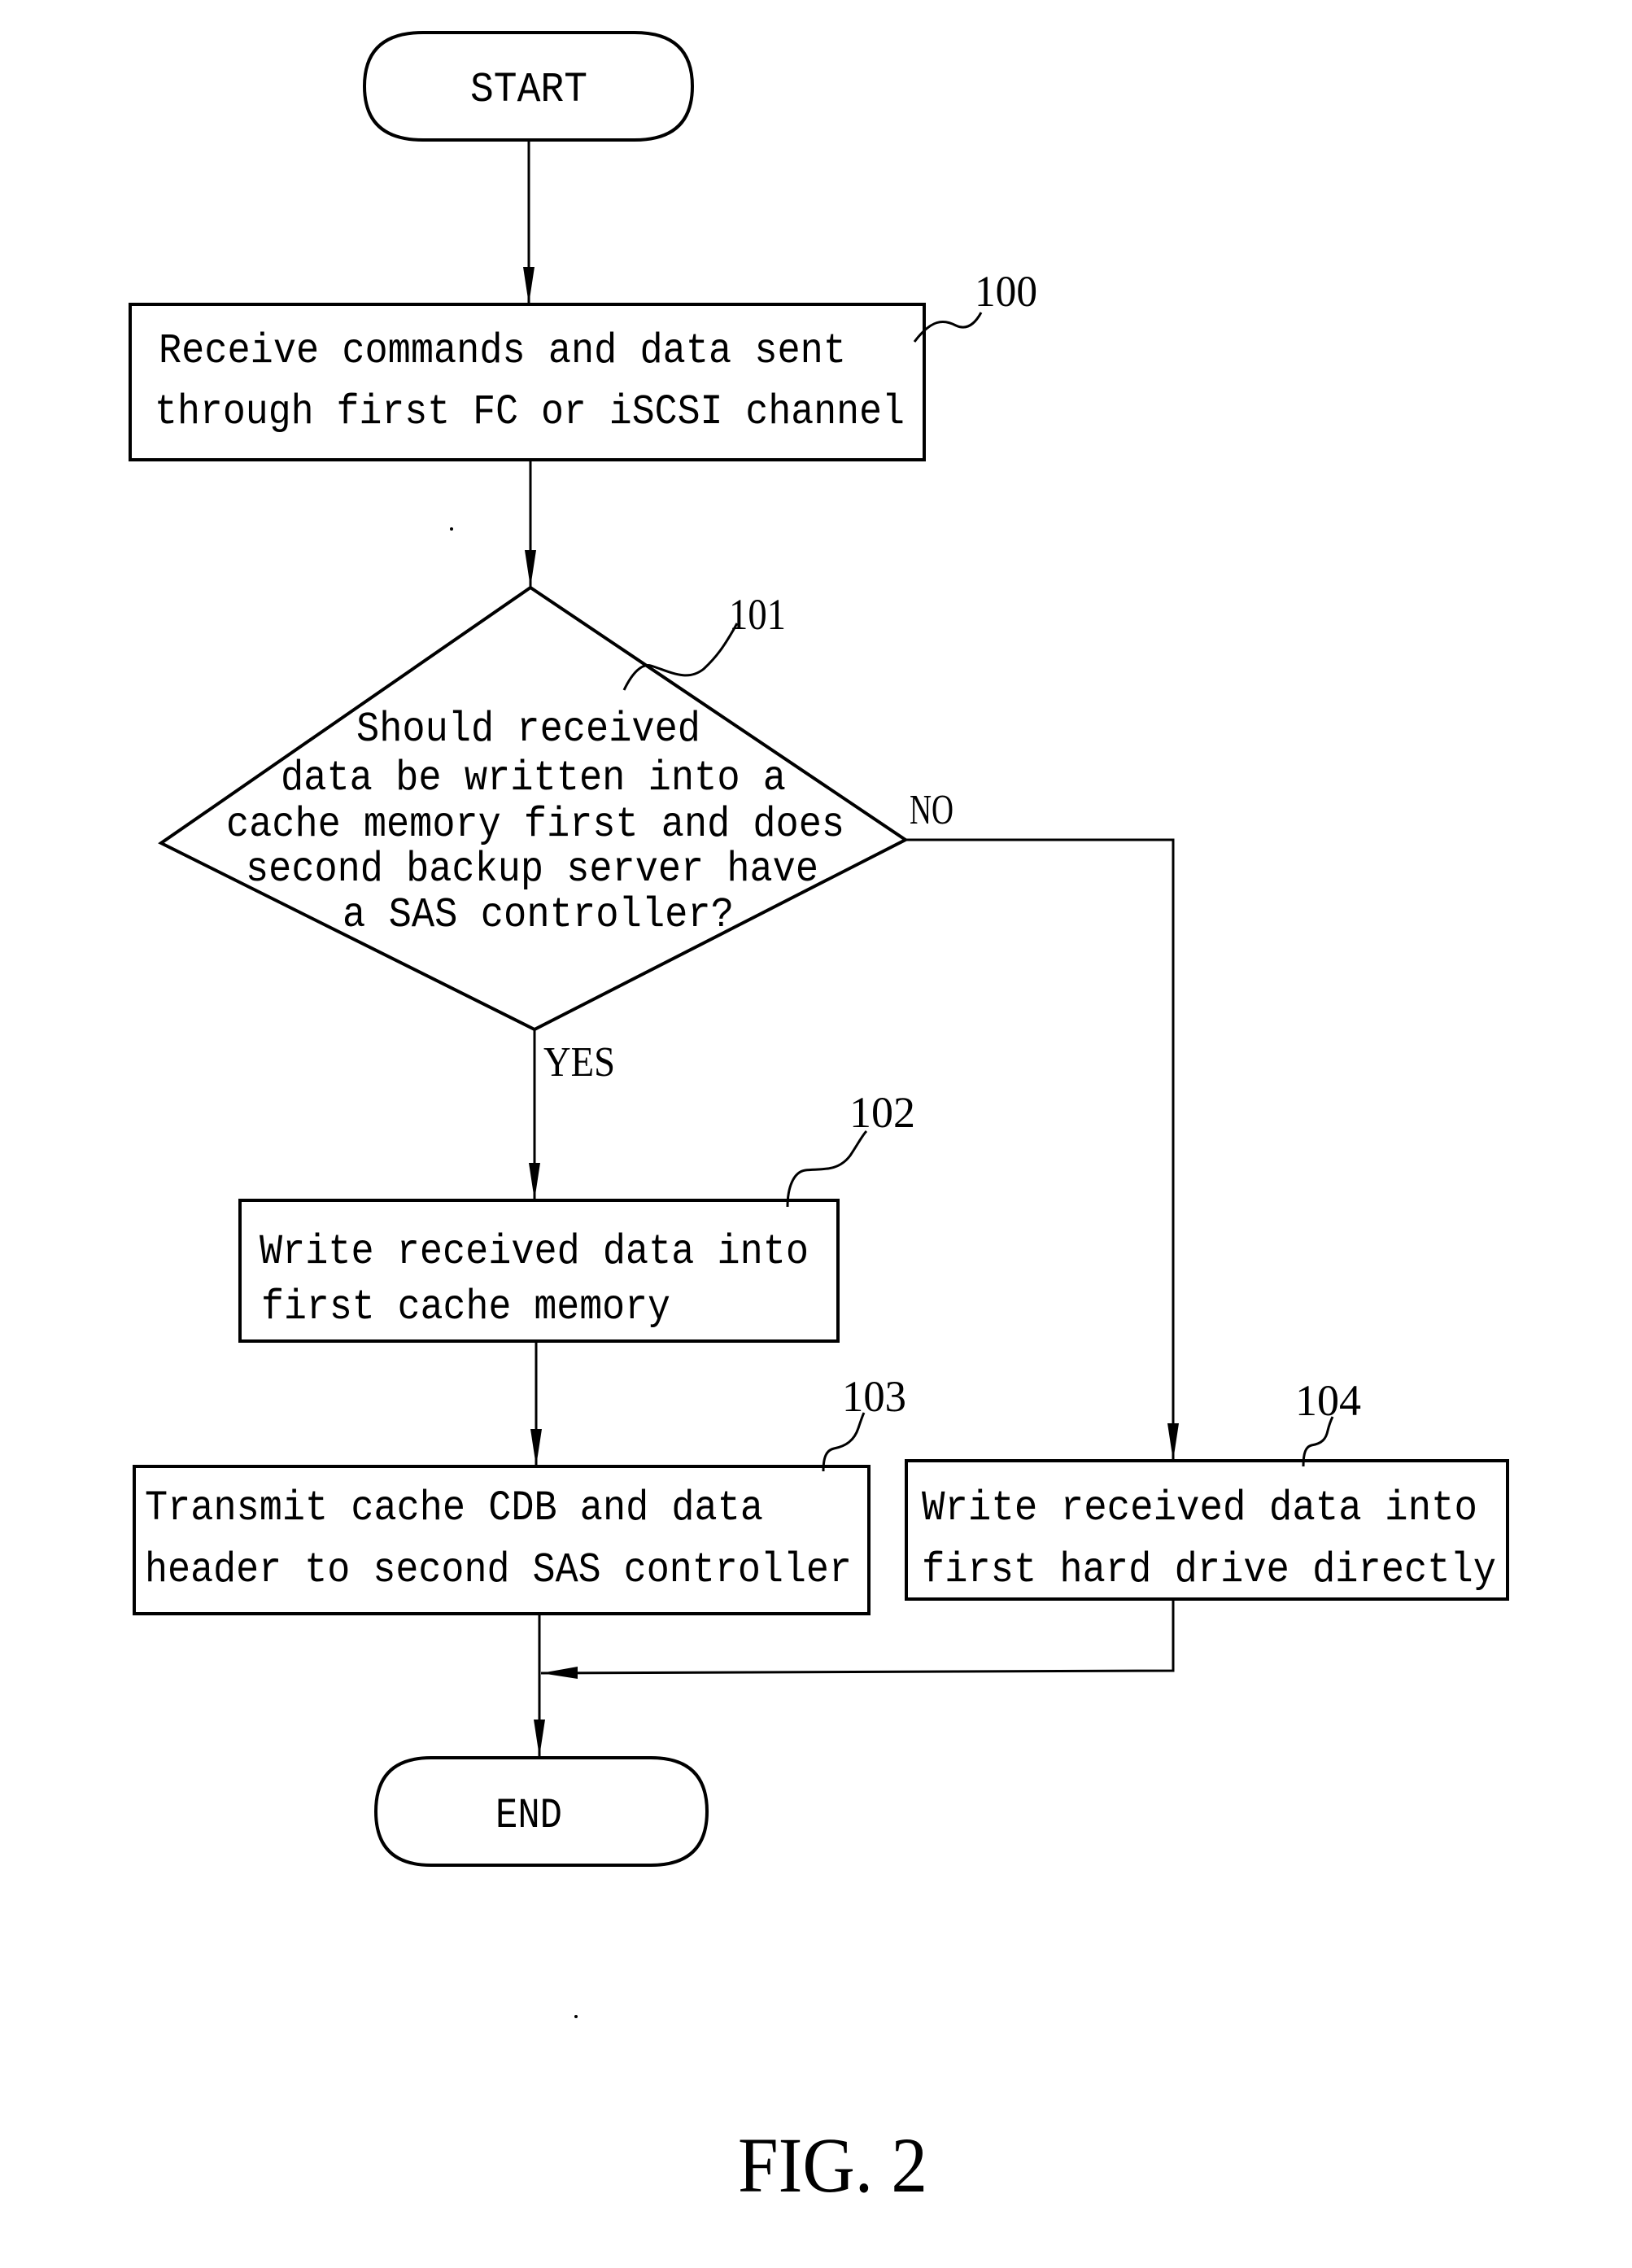 The image size is (1632, 2268). I want to click on step-103-leader-line, so click(844, 1442).